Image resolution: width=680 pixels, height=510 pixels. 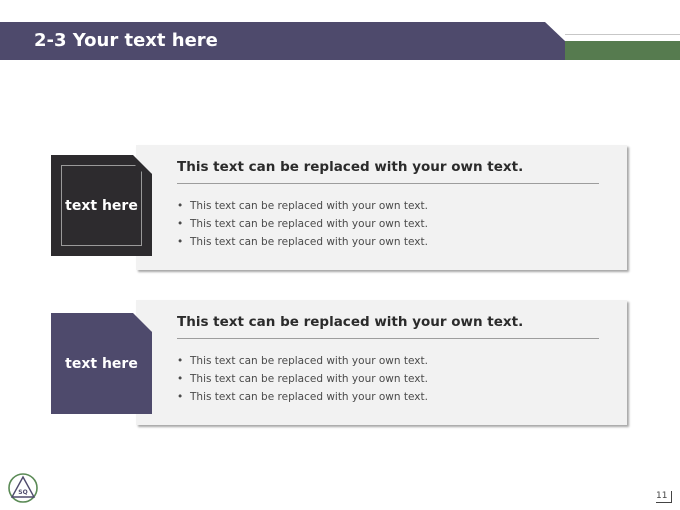 I want to click on header-accent-line, so click(x=622, y=34).